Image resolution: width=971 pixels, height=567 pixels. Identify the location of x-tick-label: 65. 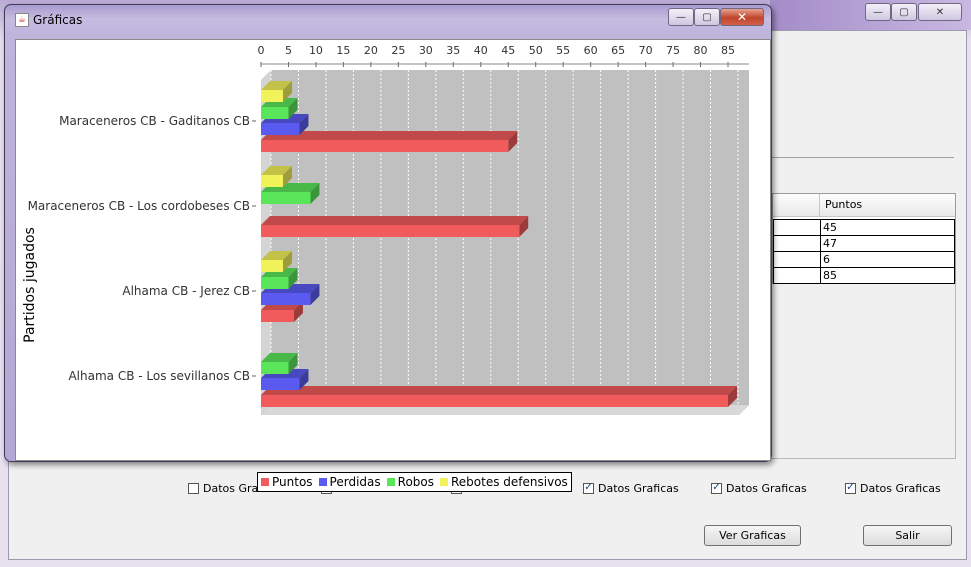
(618, 50).